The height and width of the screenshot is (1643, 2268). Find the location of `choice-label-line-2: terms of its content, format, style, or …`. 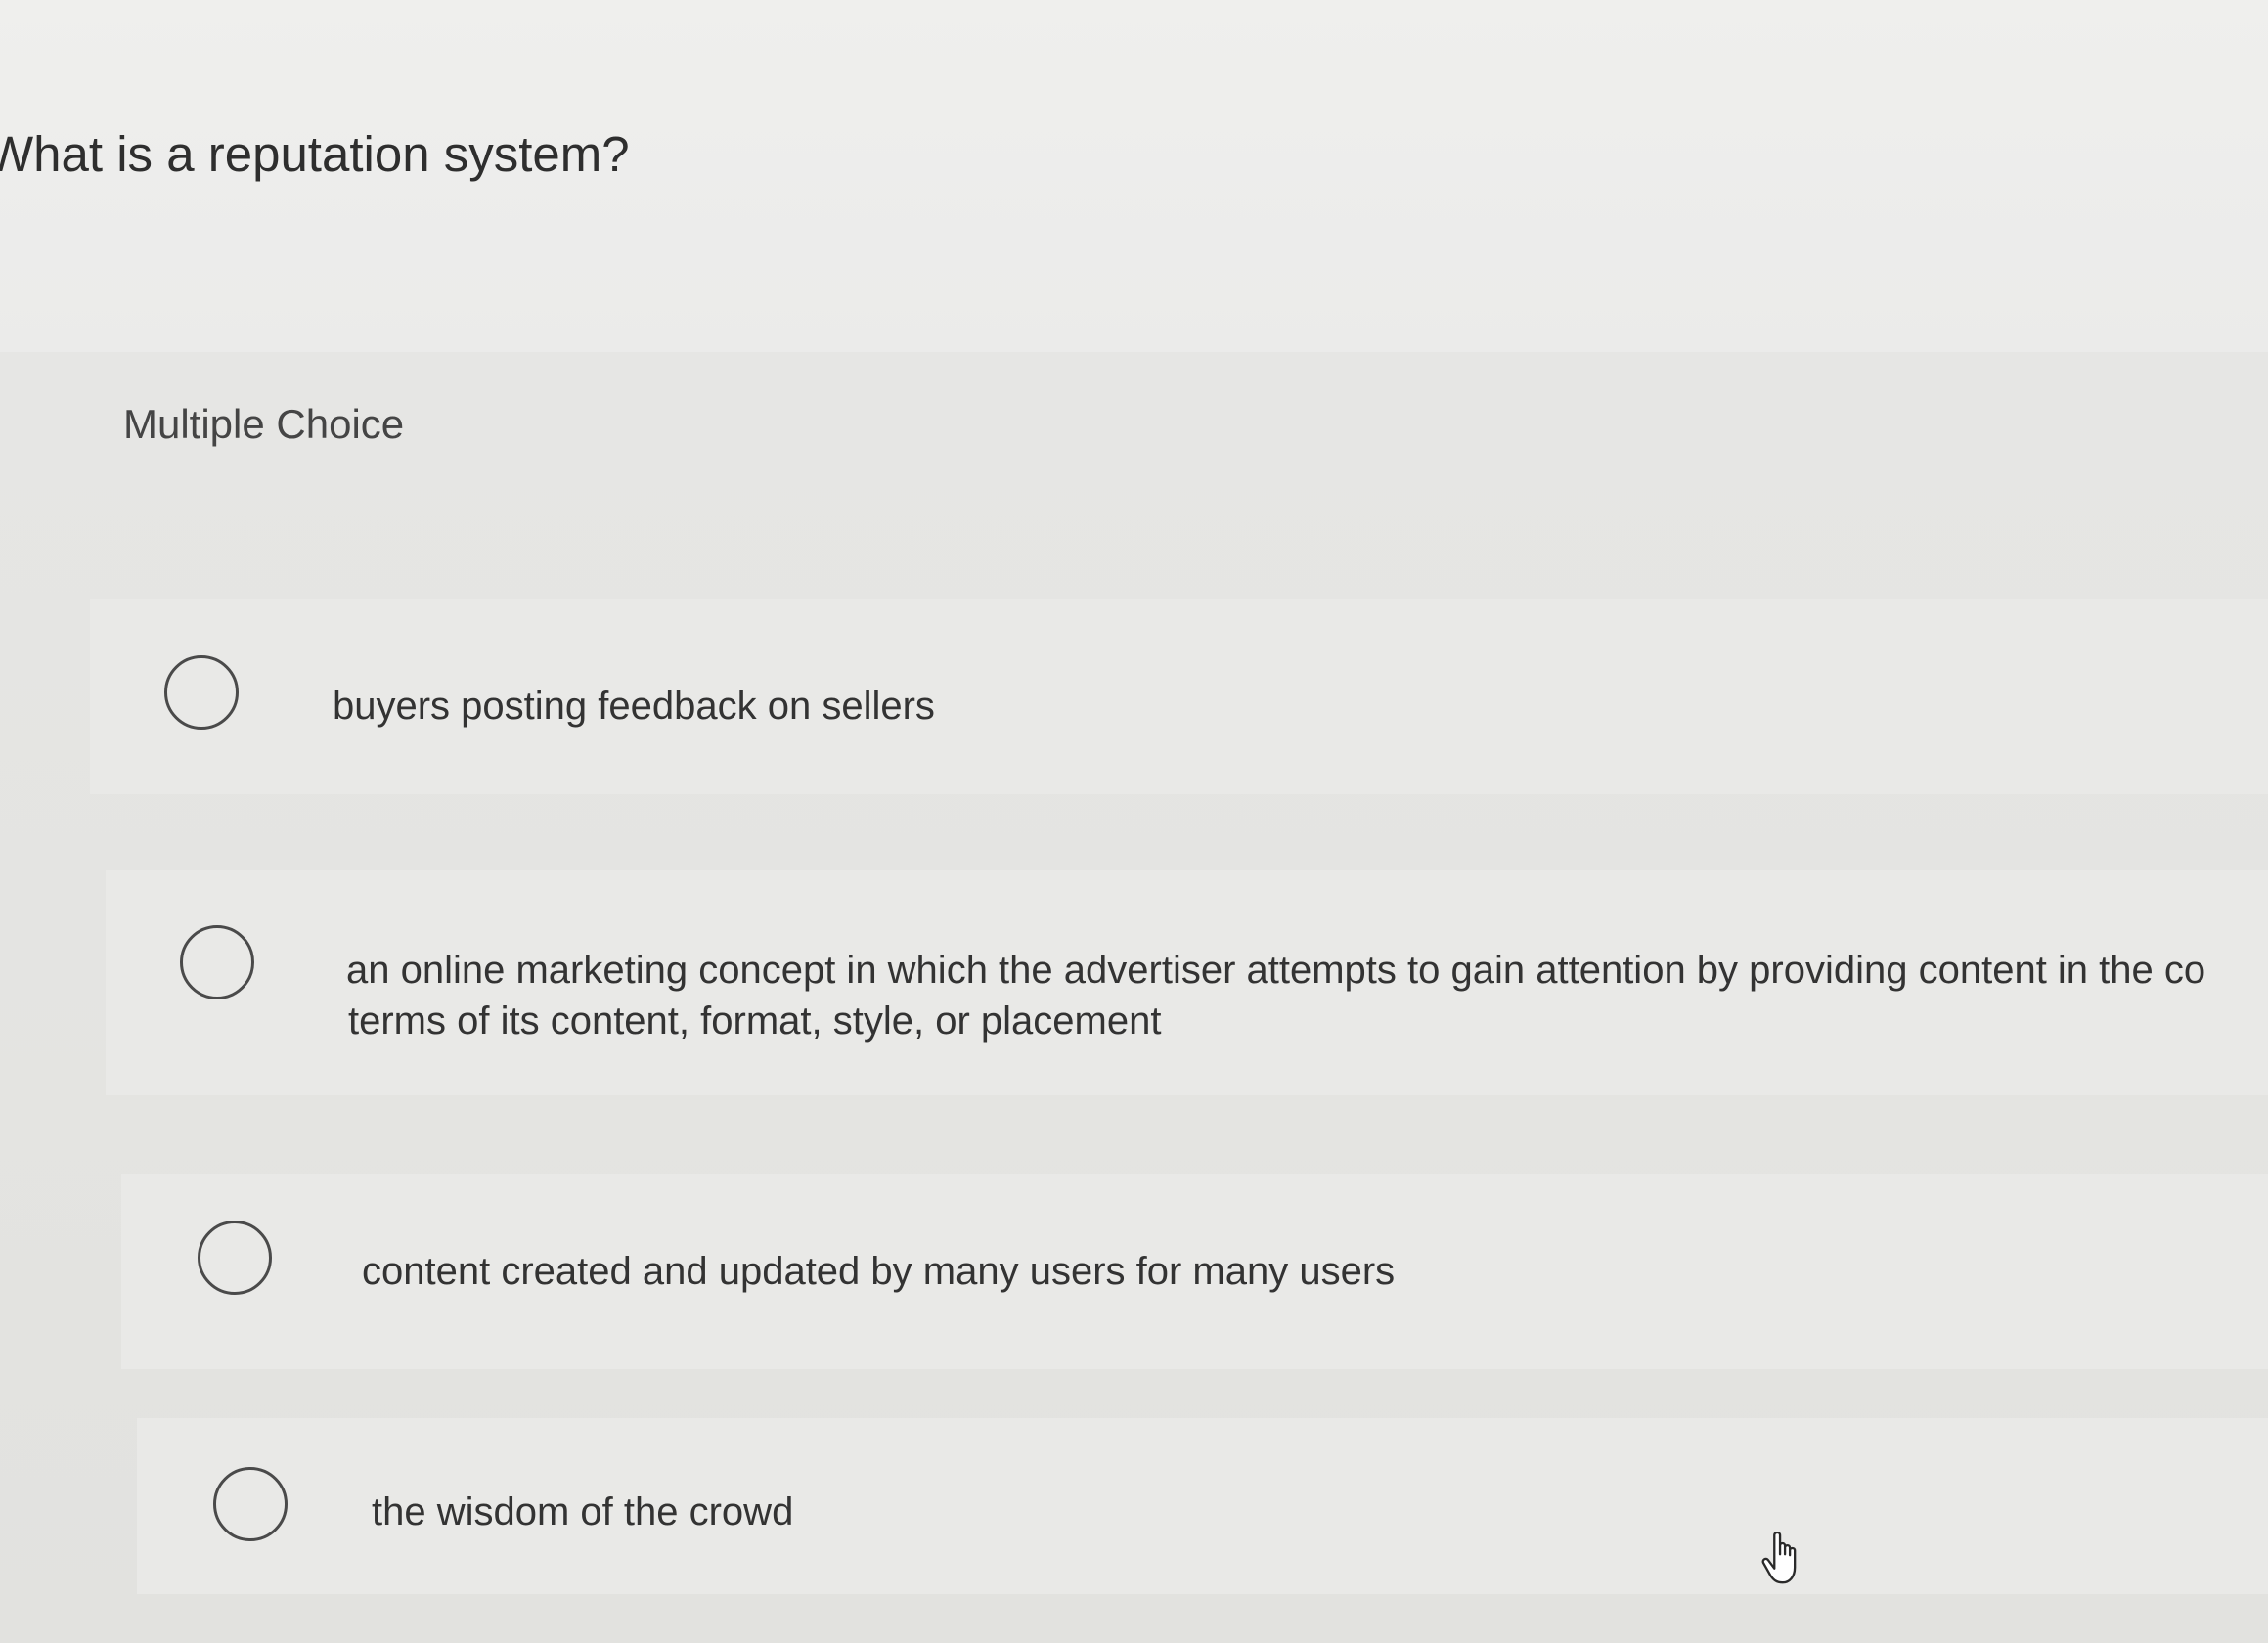

choice-label-line-2: terms of its content, format, style, or … is located at coordinates (755, 1021).